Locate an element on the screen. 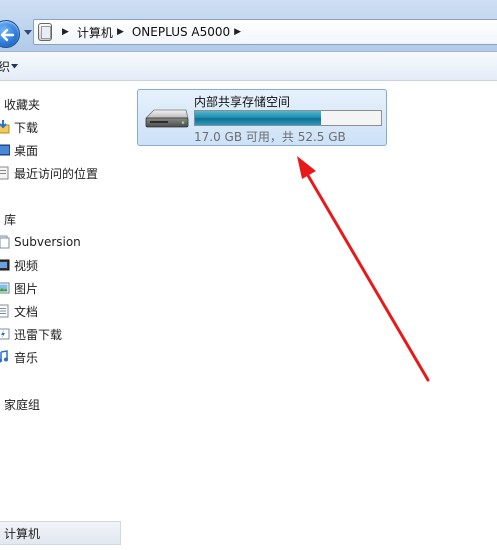 This screenshot has height=550, width=497. nav-item-label: 视频 is located at coordinates (26, 265).